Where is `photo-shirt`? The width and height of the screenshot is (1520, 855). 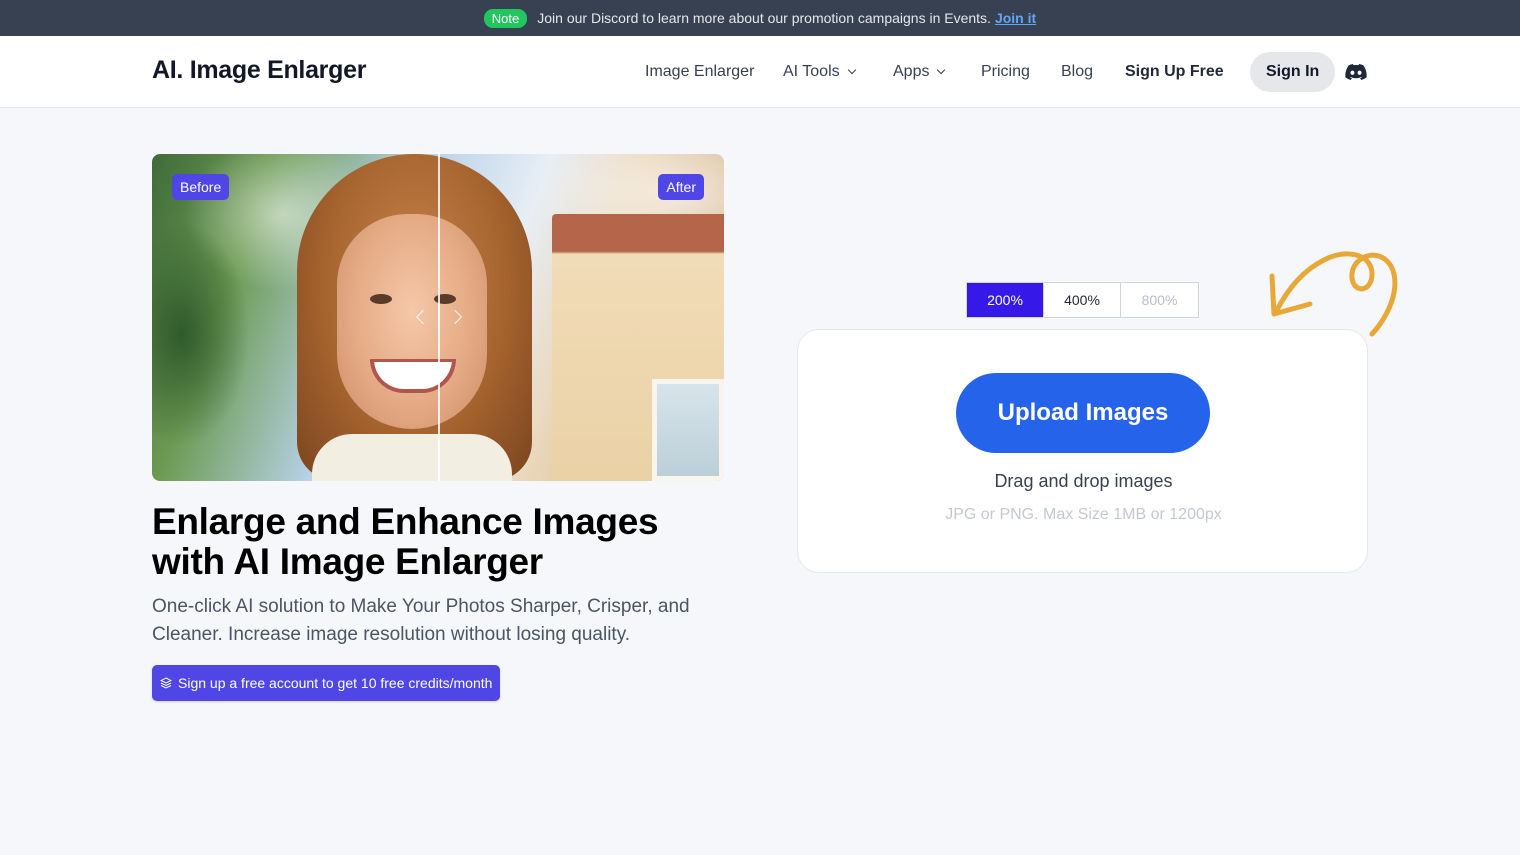 photo-shirt is located at coordinates (412, 457).